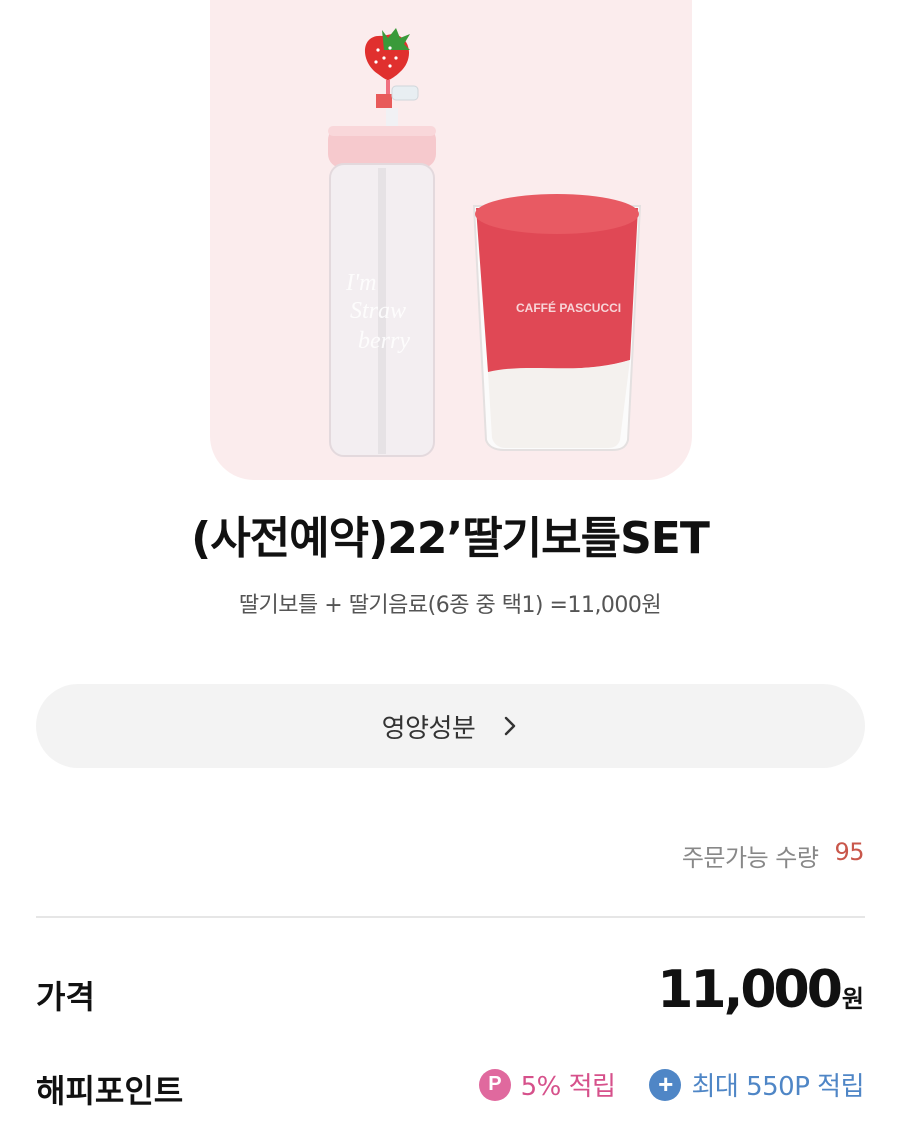 This screenshot has width=900, height=1123. Describe the element at coordinates (568, 307) in the screenshot. I see `svg-text: CAFFÉ PASCUCCI` at that location.